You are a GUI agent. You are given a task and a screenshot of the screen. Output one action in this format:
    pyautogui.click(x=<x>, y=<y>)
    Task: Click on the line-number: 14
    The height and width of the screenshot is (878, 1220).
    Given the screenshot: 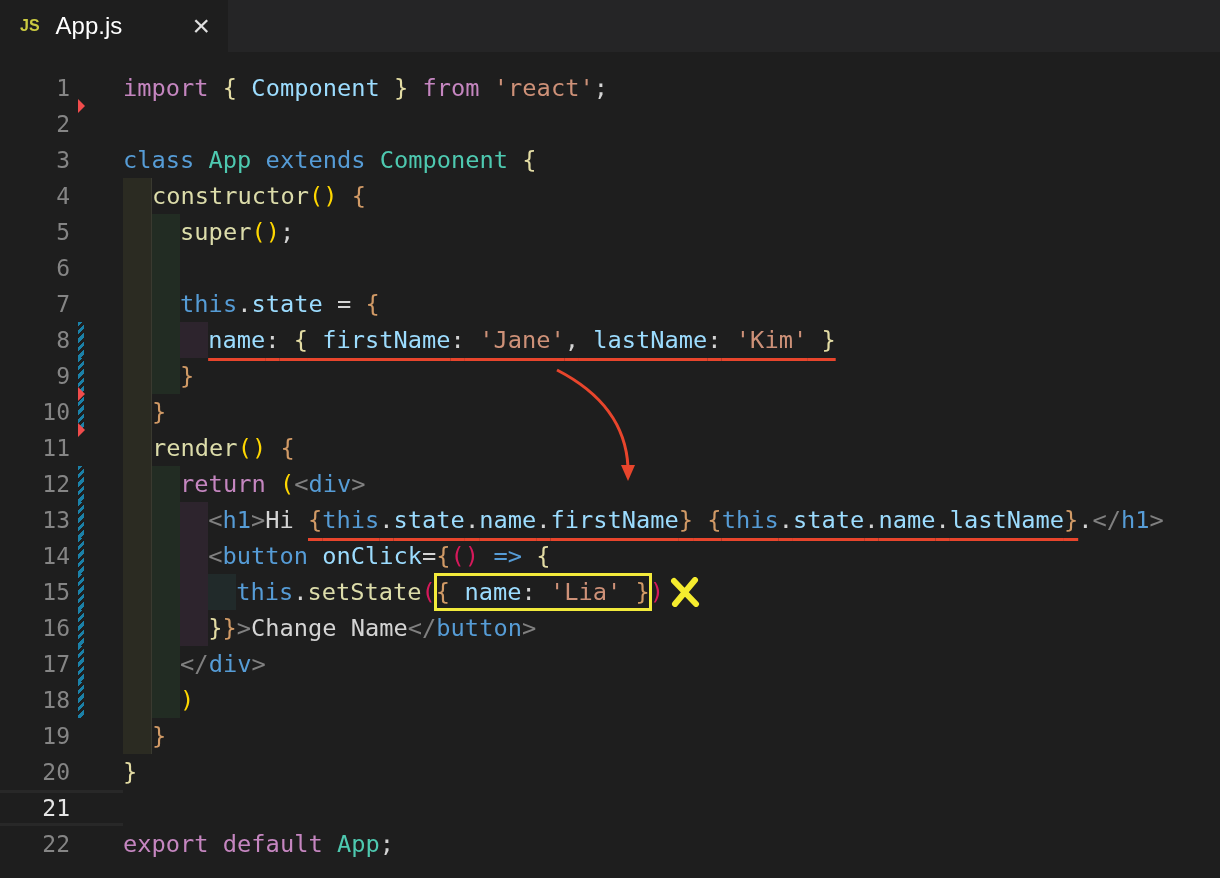 What is the action you would take?
    pyautogui.click(x=55, y=556)
    